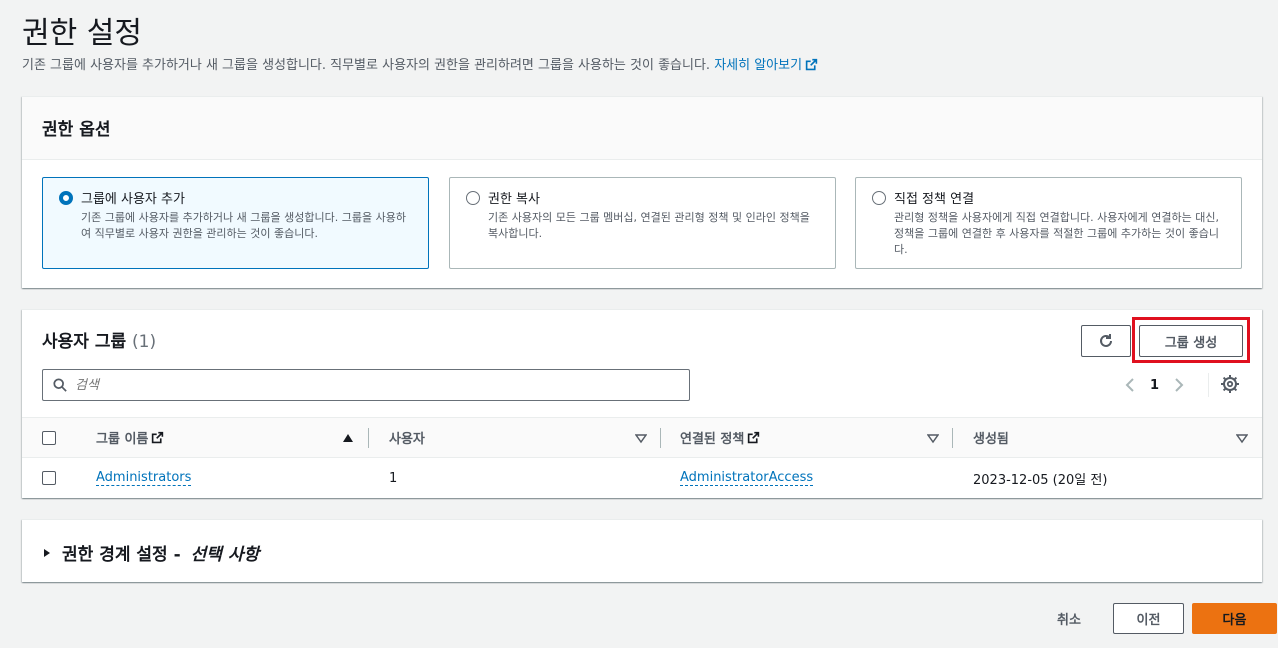 Image resolution: width=1278 pixels, height=648 pixels. I want to click on group-created-cell: 2023-12-05 (20일 전), so click(1040, 480).